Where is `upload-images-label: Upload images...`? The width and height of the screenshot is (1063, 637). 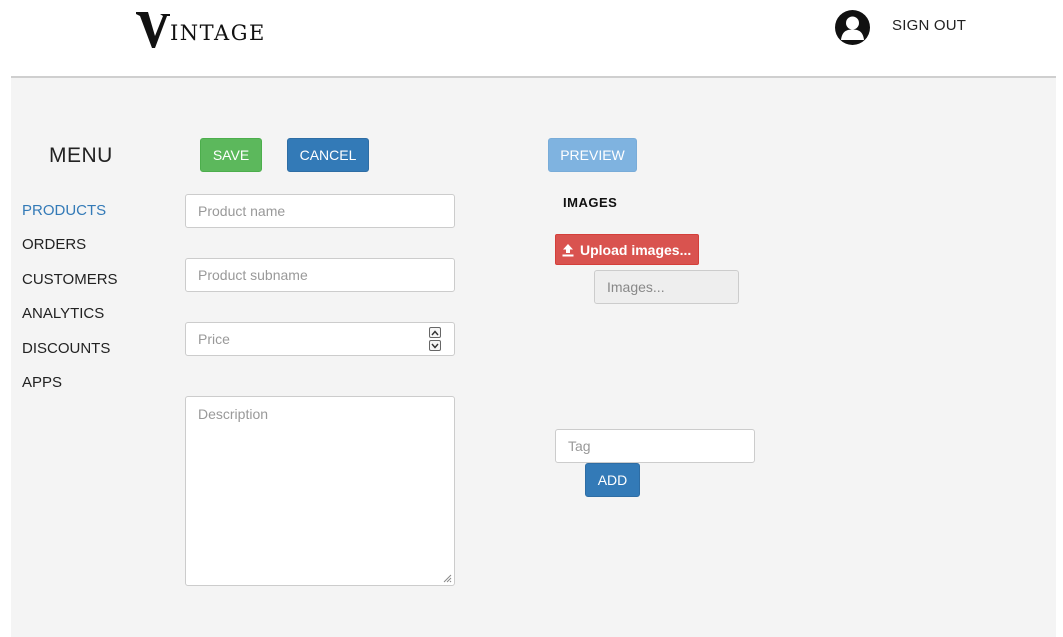 upload-images-label: Upload images... is located at coordinates (636, 249).